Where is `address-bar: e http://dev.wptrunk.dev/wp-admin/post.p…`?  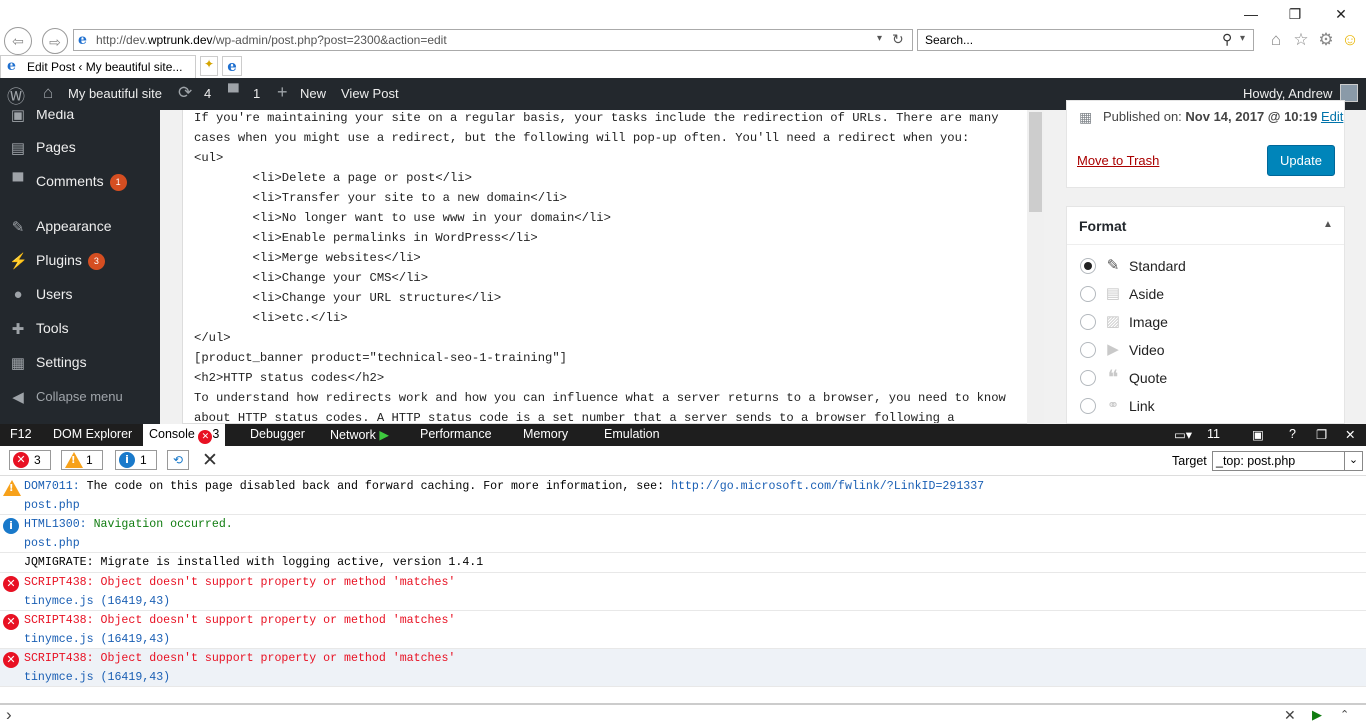
address-bar: e http://dev.wptrunk.dev/wp-admin/post.p… is located at coordinates (493, 40).